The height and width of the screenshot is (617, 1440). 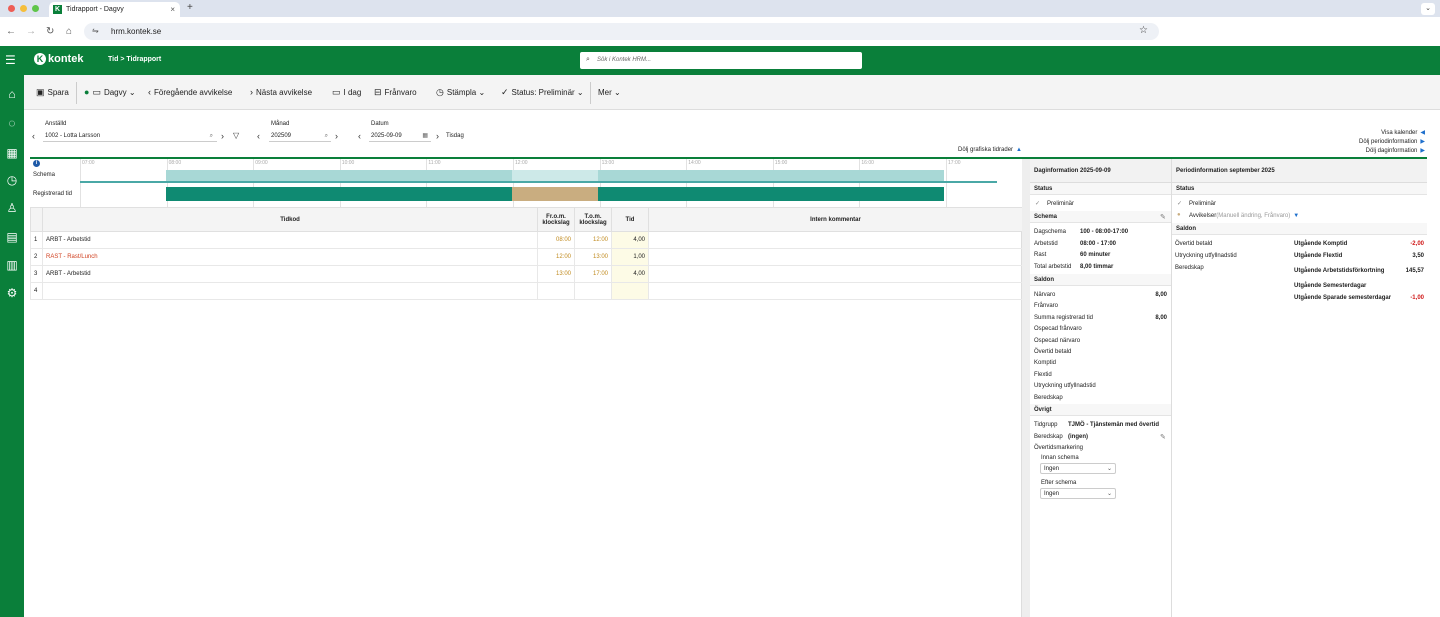 What do you see at coordinates (593, 219) in the screenshot?
I see `to-header: T.o.m. klockslag` at bounding box center [593, 219].